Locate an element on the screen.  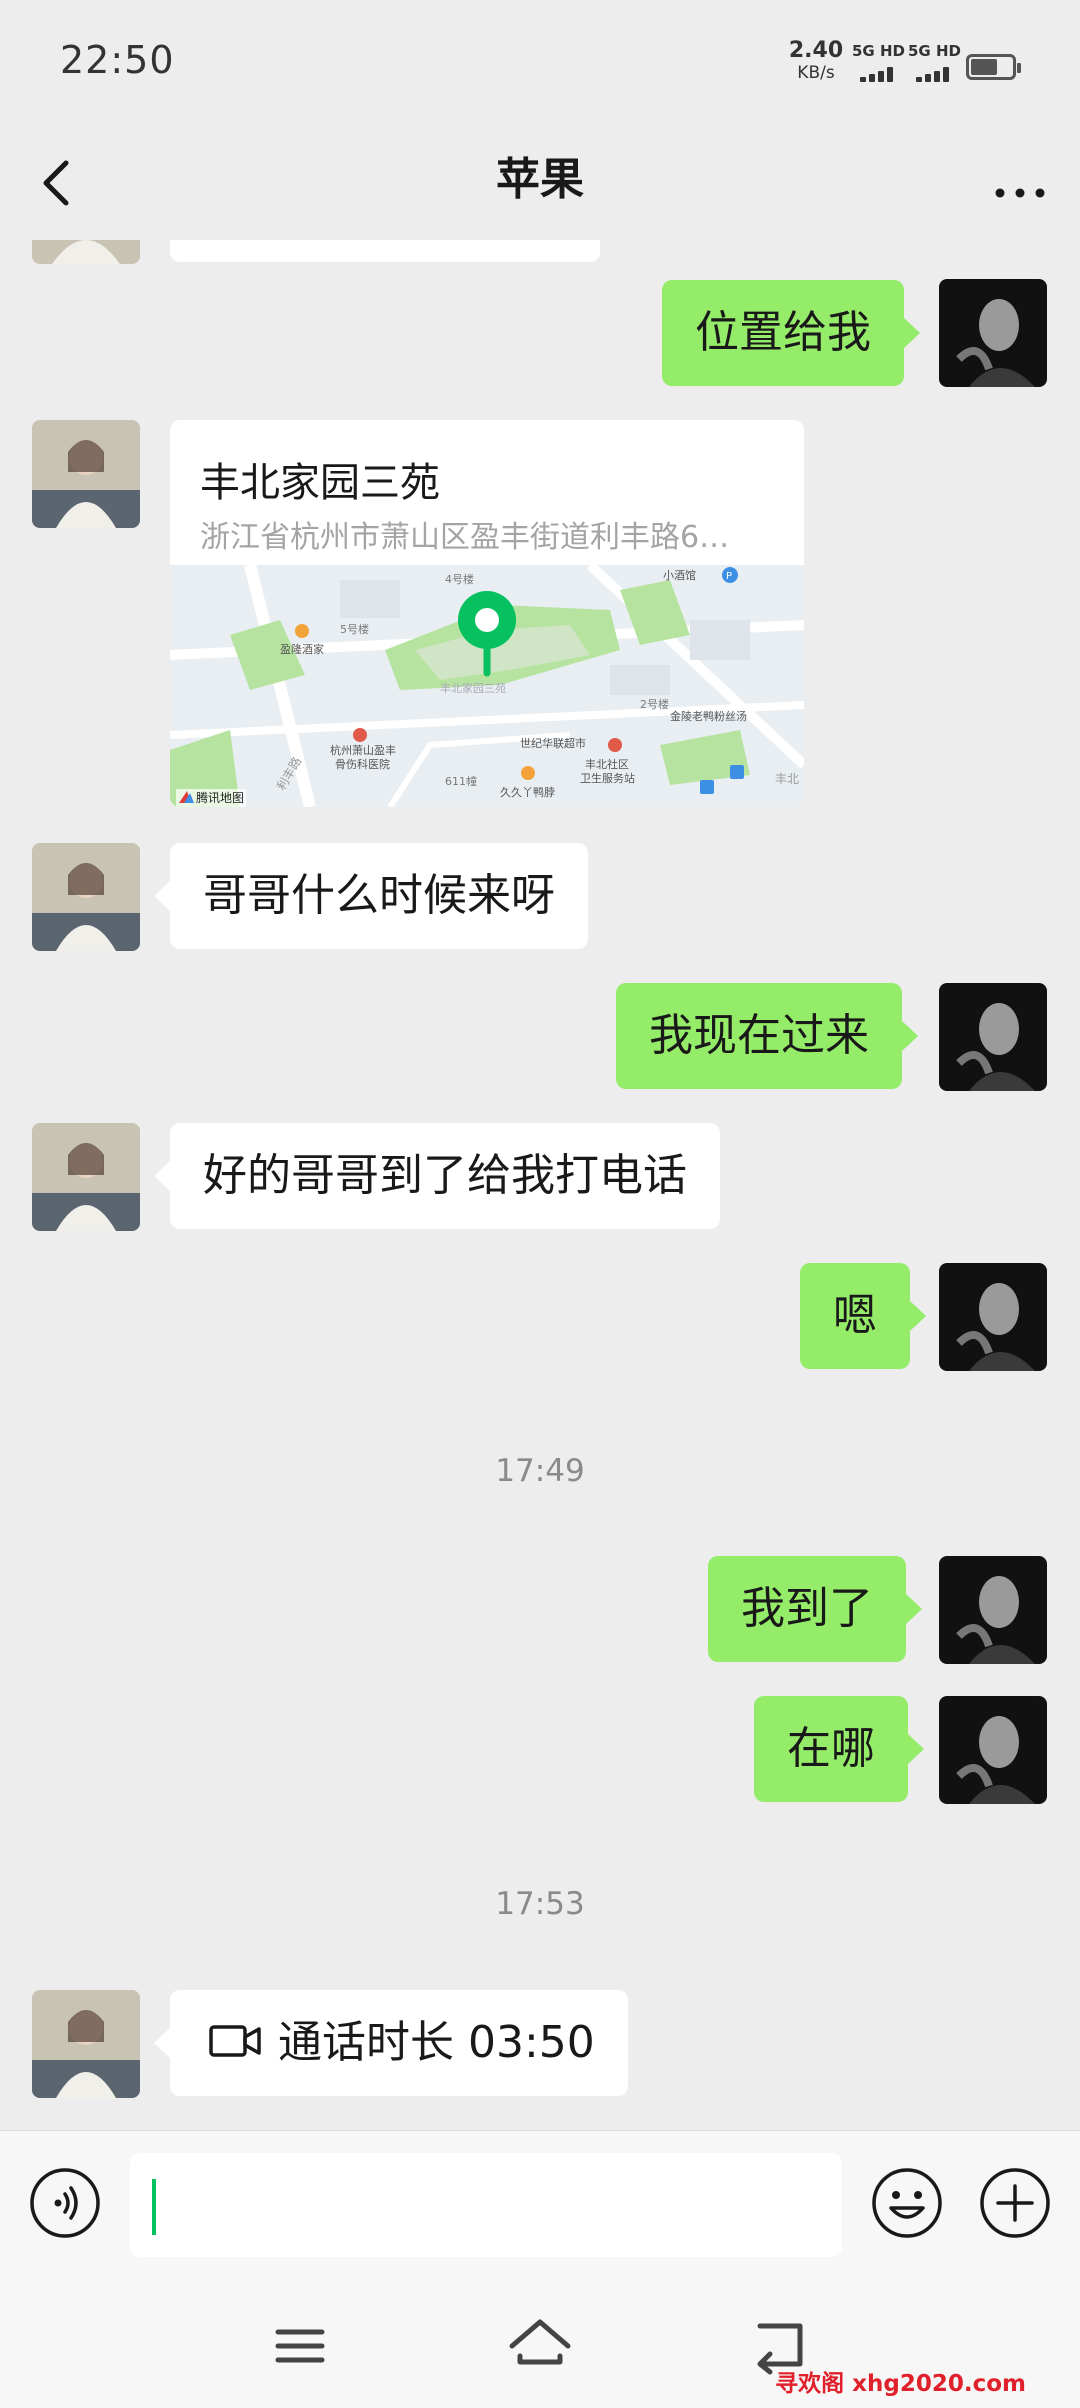
system-navigation-bar: 寻欢阁 xhg2020.com is located at coordinates (540, 2343).